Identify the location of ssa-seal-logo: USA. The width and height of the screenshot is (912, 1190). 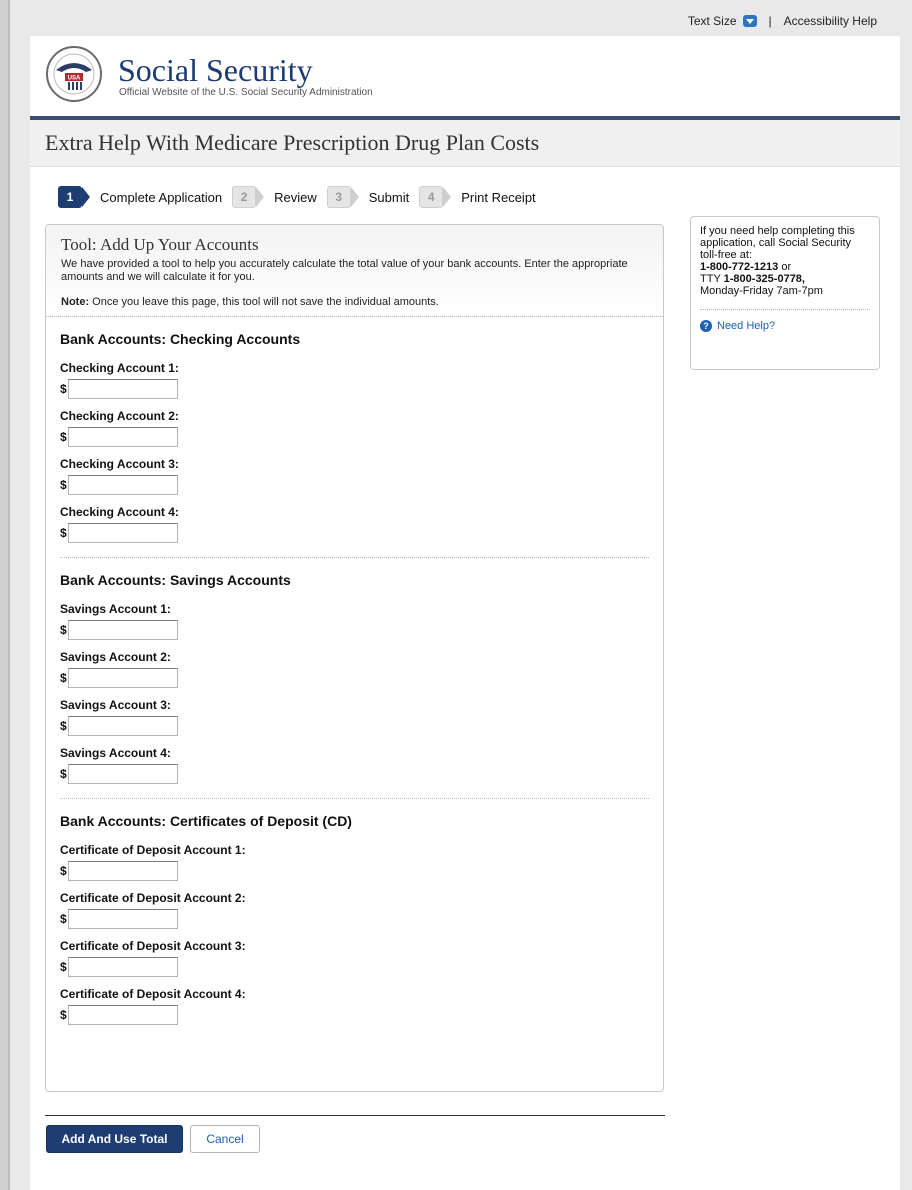
(74, 74).